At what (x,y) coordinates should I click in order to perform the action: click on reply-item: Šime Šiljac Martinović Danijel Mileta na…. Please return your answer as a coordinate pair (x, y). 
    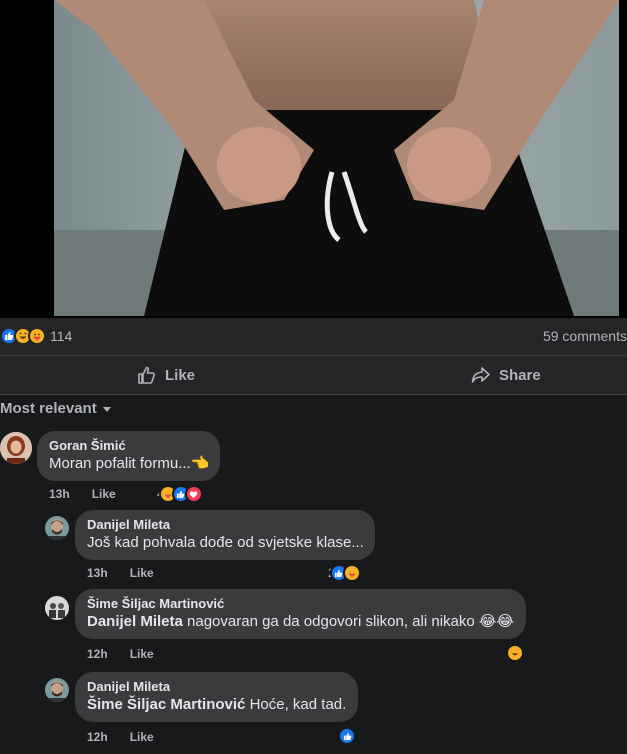
    Looking at the image, I should click on (313, 630).